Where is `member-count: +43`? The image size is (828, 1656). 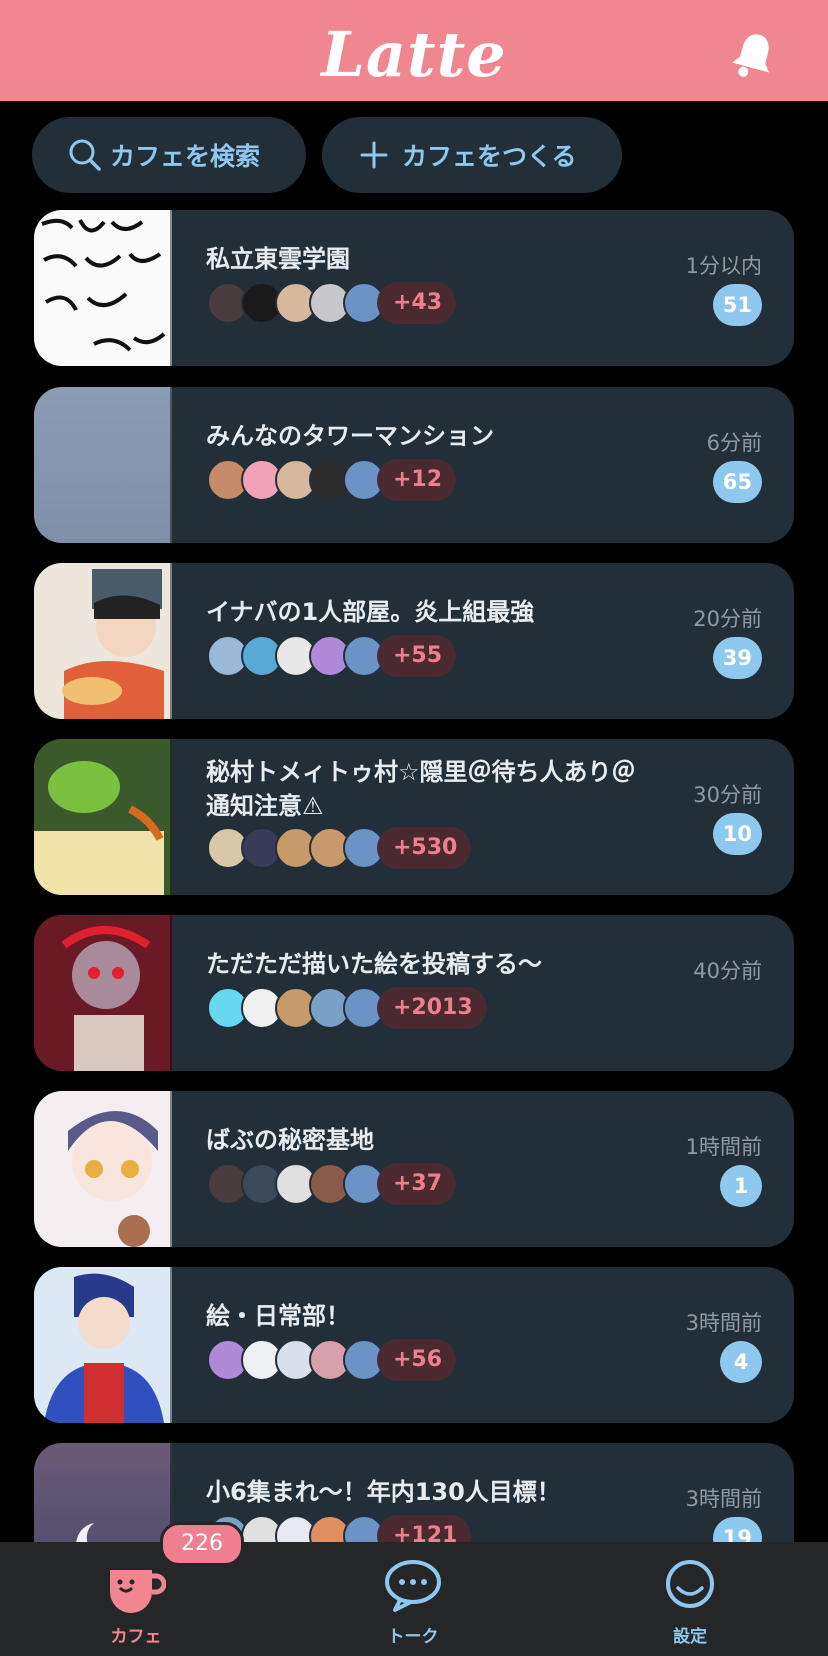
member-count: +43 is located at coordinates (417, 303).